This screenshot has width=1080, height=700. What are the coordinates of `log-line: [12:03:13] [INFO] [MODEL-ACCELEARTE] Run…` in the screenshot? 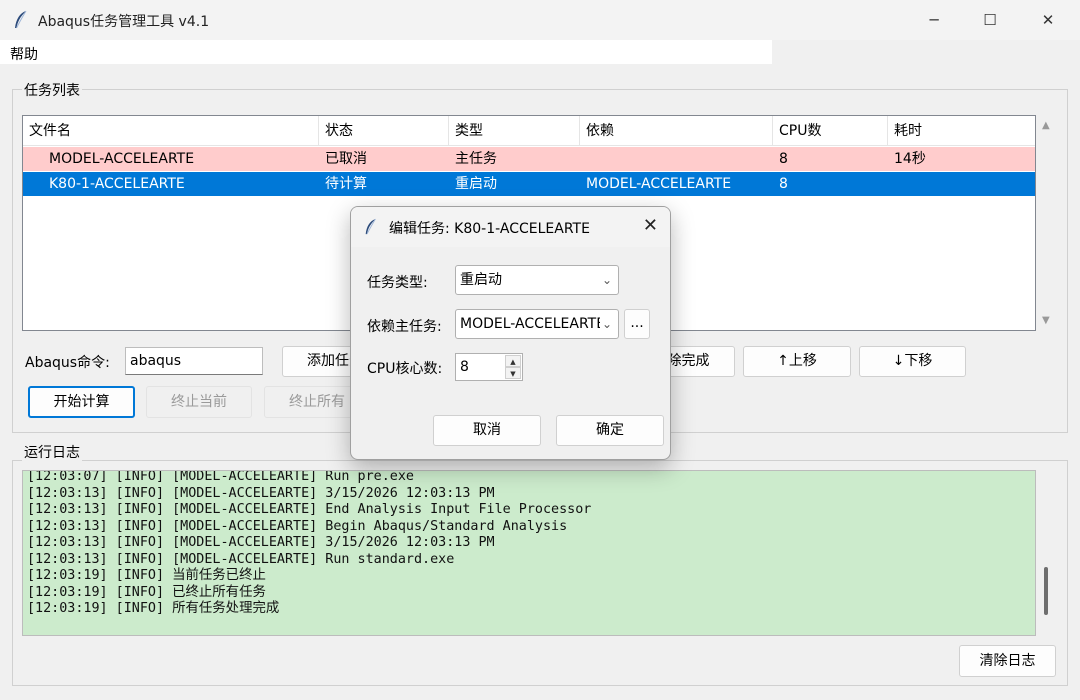 It's located at (241, 559).